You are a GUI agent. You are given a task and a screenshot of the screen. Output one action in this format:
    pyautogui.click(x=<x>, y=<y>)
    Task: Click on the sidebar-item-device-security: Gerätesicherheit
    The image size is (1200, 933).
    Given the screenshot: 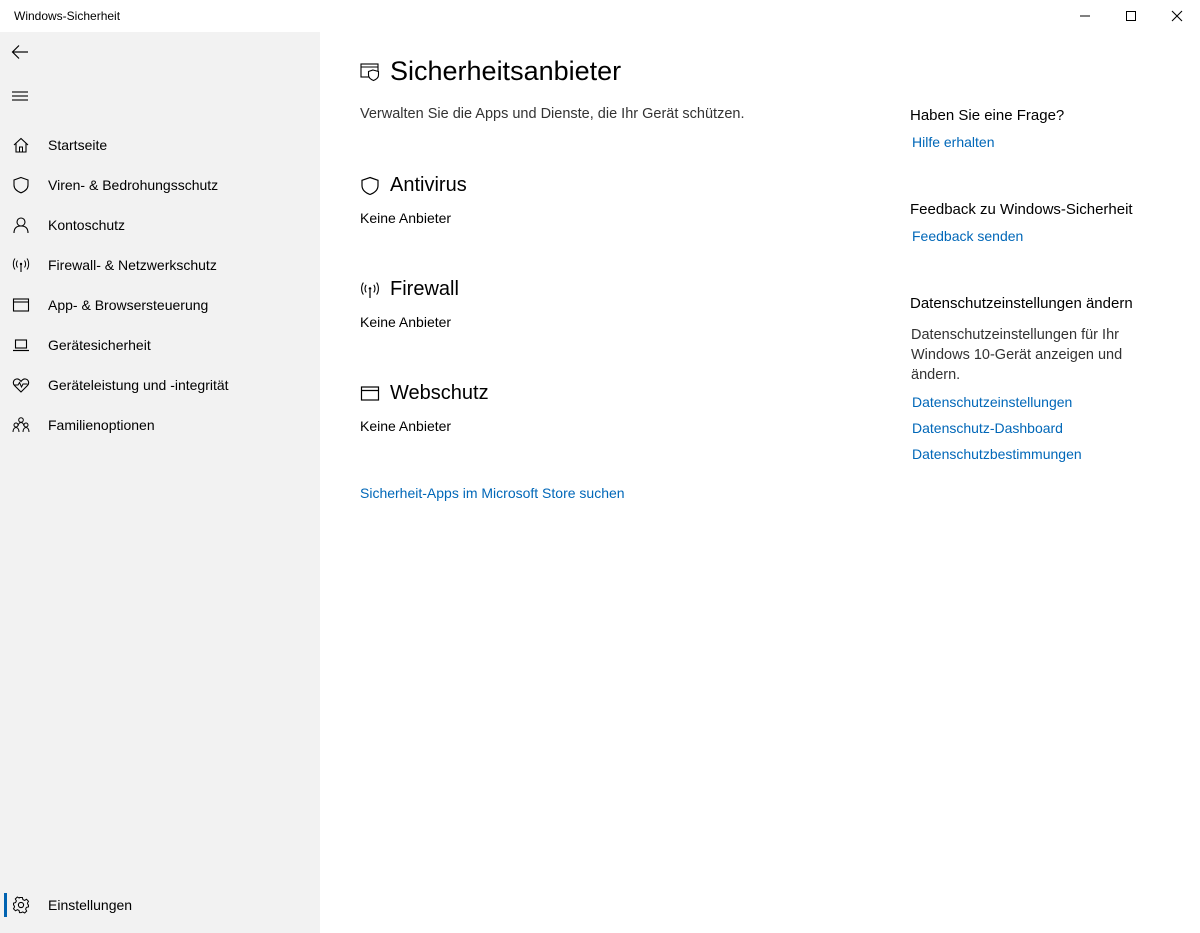 What is the action you would take?
    pyautogui.click(x=160, y=345)
    